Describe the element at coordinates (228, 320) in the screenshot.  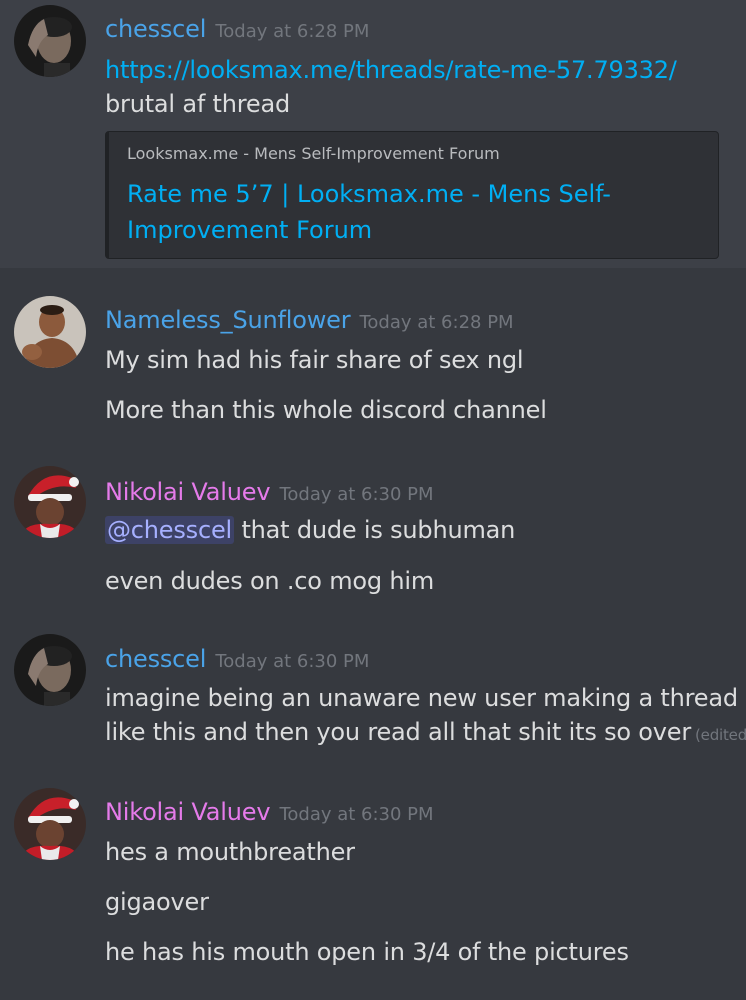
I see `username: Nameless_Sunflower` at that location.